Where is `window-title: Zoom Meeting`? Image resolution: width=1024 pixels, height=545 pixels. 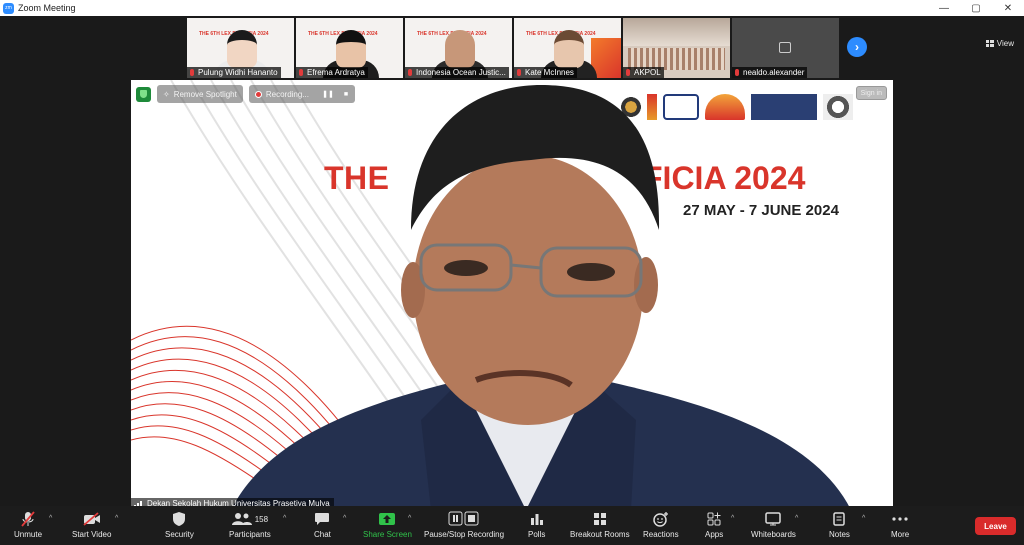
window-title: Zoom Meeting is located at coordinates (47, 8).